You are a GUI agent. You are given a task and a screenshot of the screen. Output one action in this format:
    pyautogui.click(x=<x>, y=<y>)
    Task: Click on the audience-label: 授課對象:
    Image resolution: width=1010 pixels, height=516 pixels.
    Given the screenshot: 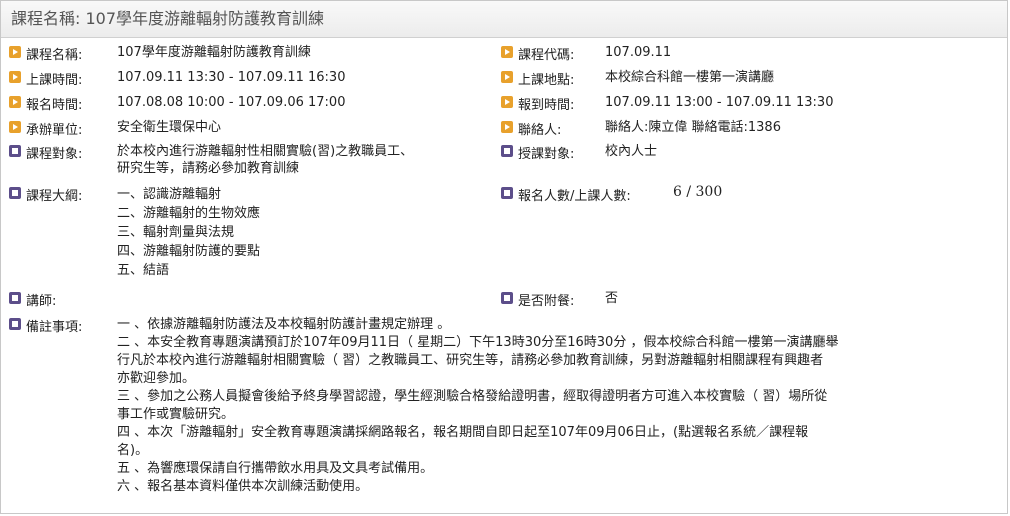 What is the action you would take?
    pyautogui.click(x=546, y=154)
    